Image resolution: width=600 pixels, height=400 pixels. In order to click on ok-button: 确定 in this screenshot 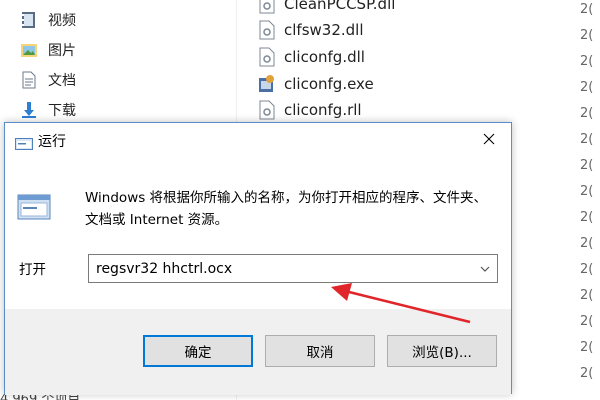, I will do `click(198, 351)`.